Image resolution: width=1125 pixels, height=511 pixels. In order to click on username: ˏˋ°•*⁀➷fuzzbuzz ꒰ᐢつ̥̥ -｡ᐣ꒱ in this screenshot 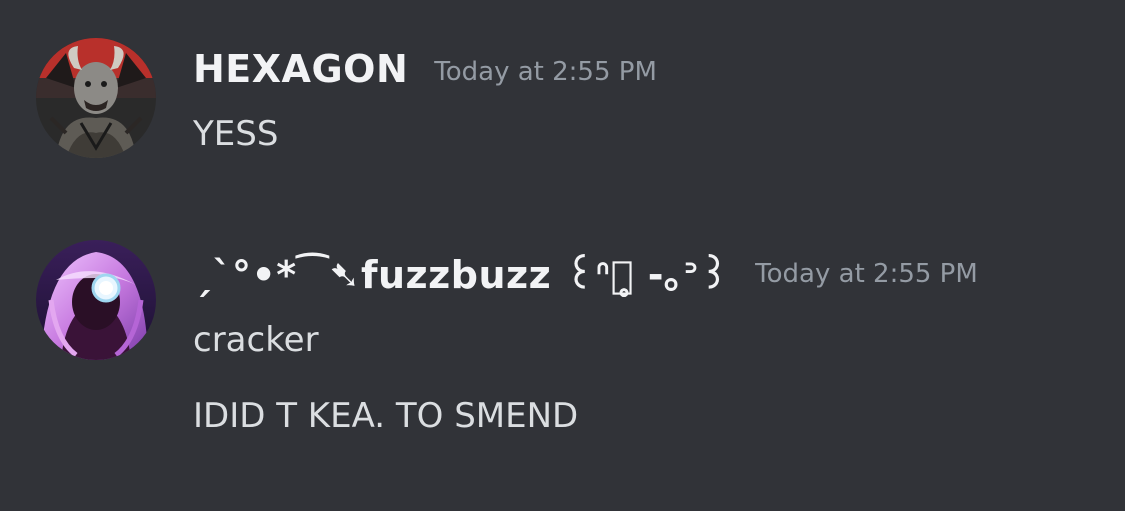, I will do `click(461, 271)`.